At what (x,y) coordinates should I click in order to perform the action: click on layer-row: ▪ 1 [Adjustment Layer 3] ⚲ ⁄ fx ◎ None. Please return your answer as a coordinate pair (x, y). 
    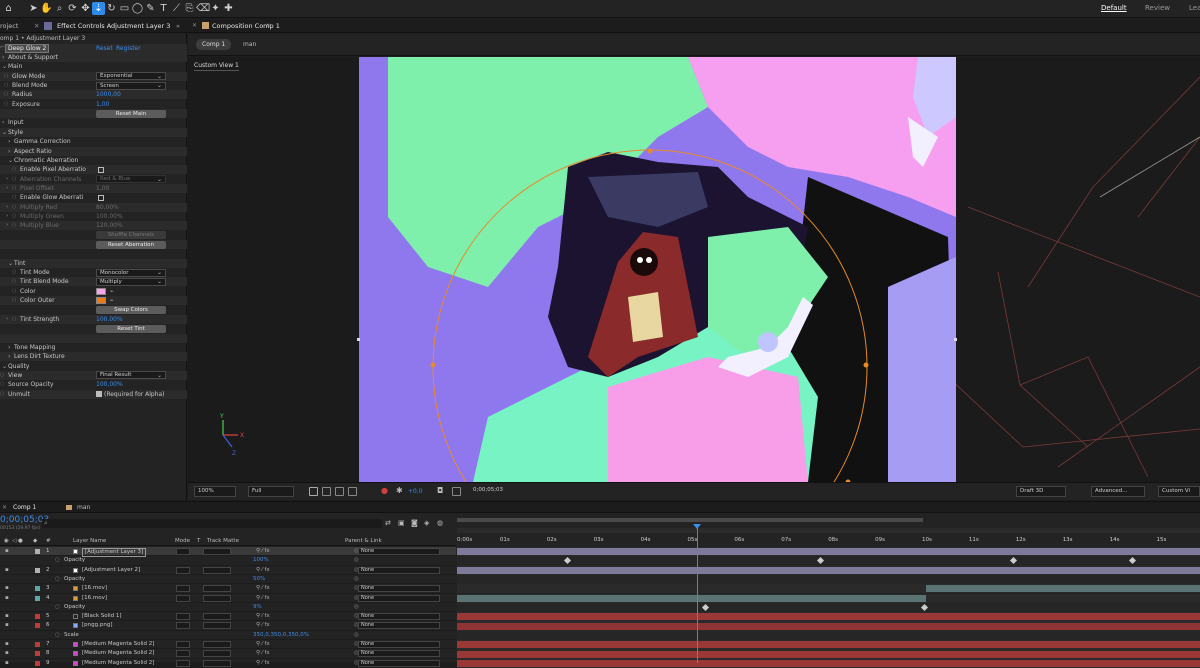
    Looking at the image, I should click on (228, 552).